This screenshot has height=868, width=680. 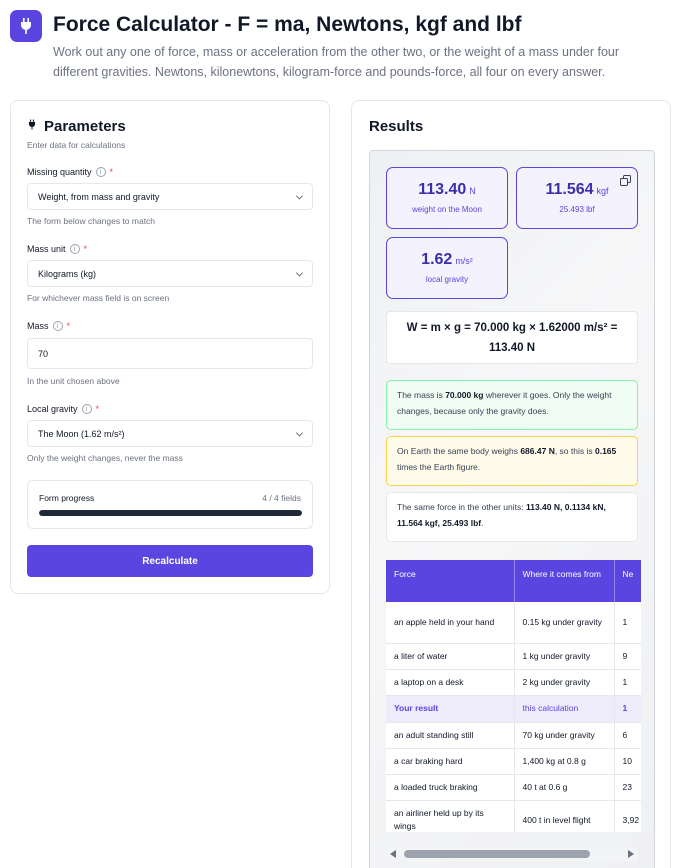 What do you see at coordinates (85, 126) in the screenshot?
I see `parameters-title: Parameters` at bounding box center [85, 126].